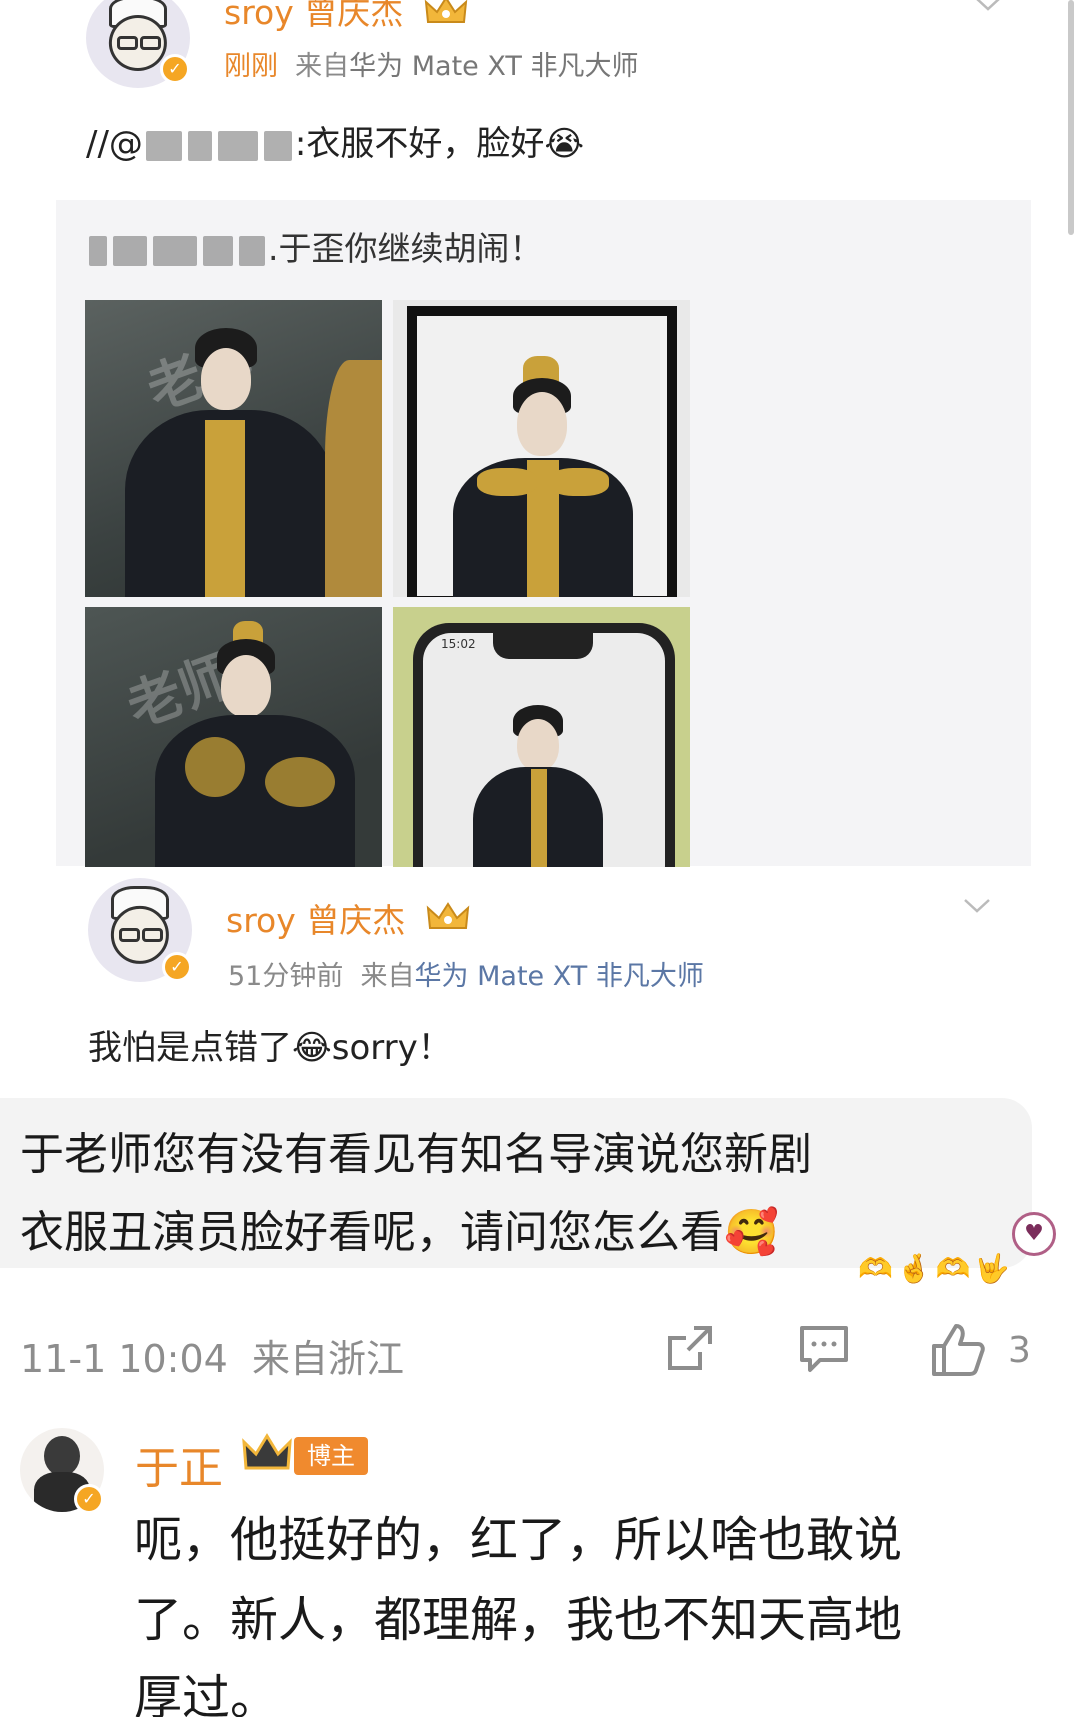  Describe the element at coordinates (328, 1359) in the screenshot. I see `comment-location: 来自浙江` at that location.